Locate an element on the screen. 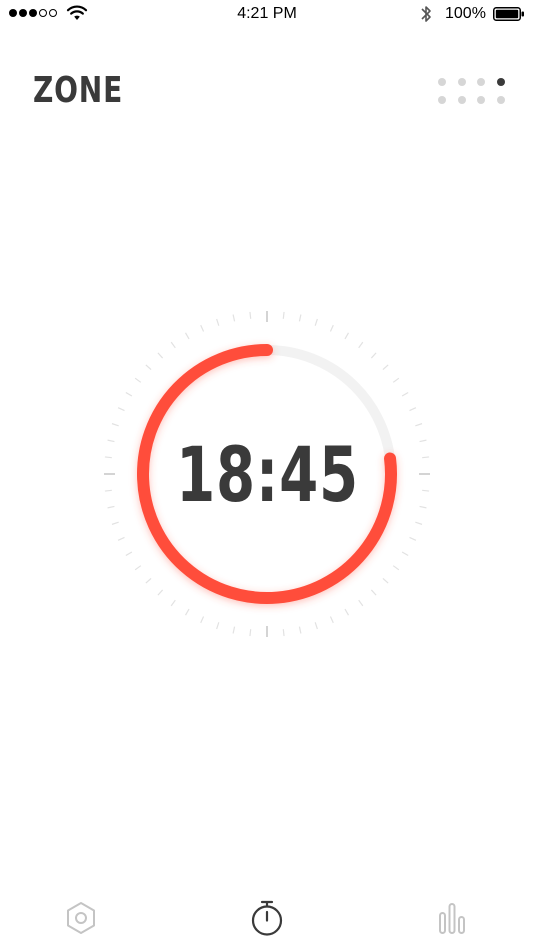 The height and width of the screenshot is (950, 534). battery-icon is located at coordinates (508, 14).